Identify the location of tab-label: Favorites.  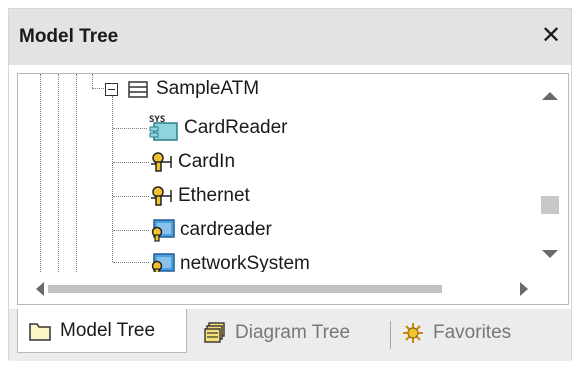
(472, 332).